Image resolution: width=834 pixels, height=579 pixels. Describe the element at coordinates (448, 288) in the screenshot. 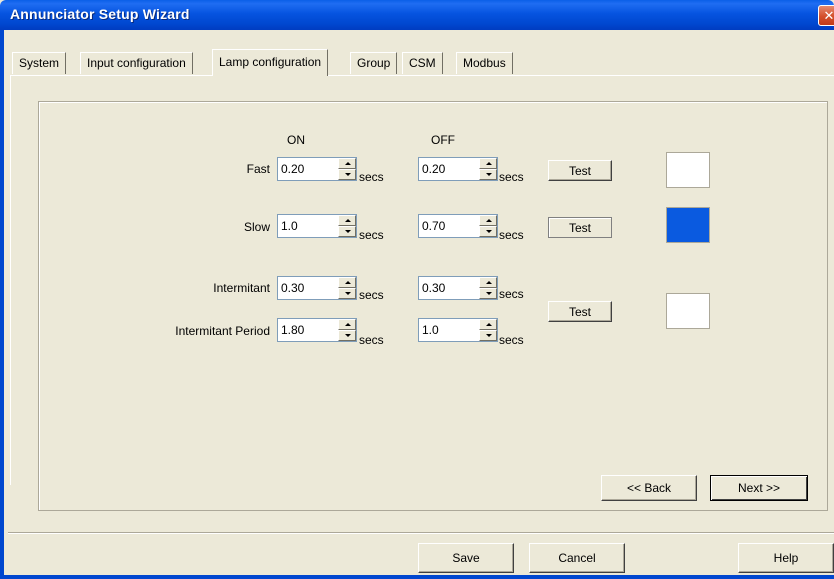

I see `intermittent-off-input` at that location.